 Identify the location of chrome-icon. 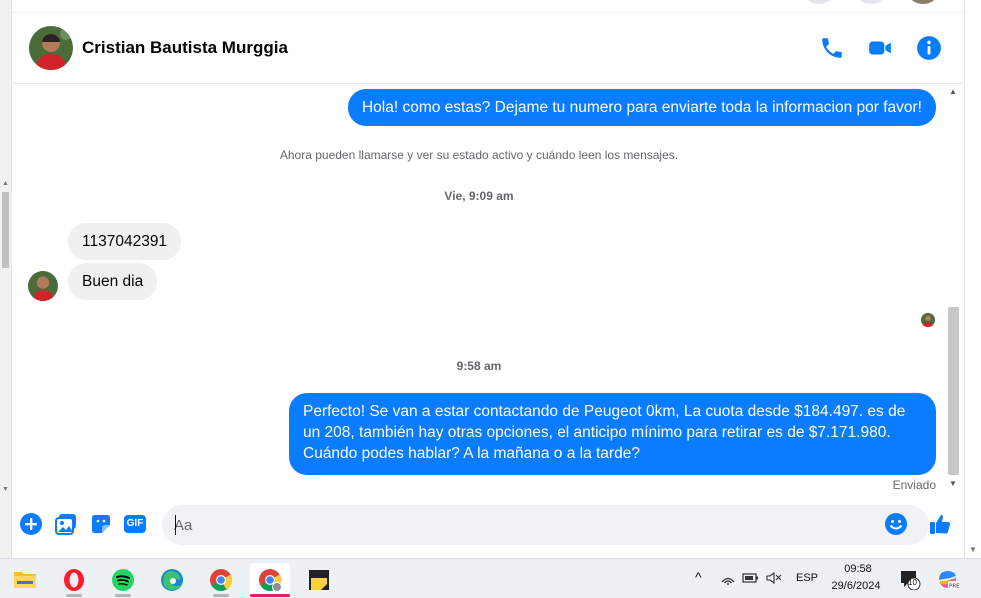
(221, 580).